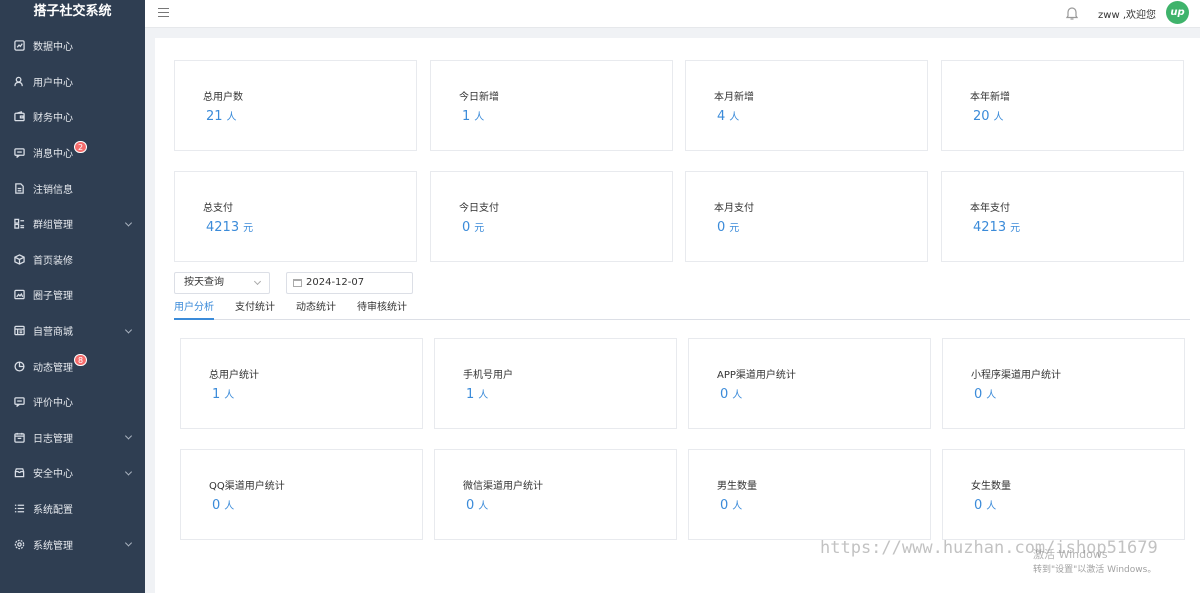 This screenshot has width=1200, height=593. What do you see at coordinates (335, 282) in the screenshot?
I see `date-value: 2024-12-07` at bounding box center [335, 282].